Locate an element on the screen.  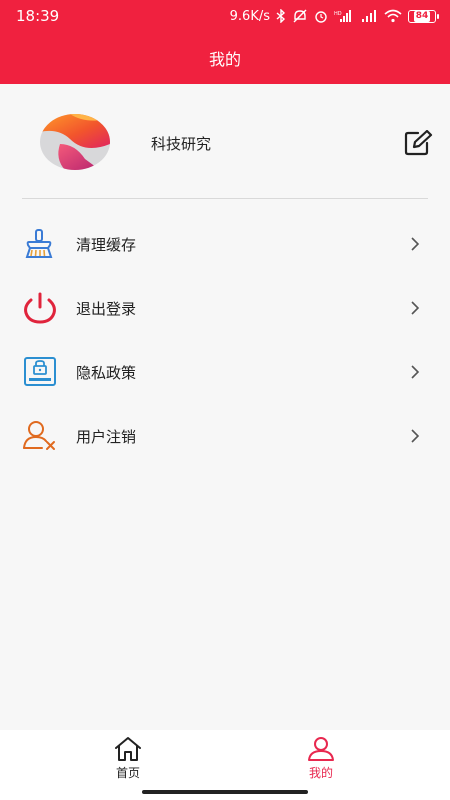
menu-item-label: 隐私政策 is located at coordinates (106, 373).